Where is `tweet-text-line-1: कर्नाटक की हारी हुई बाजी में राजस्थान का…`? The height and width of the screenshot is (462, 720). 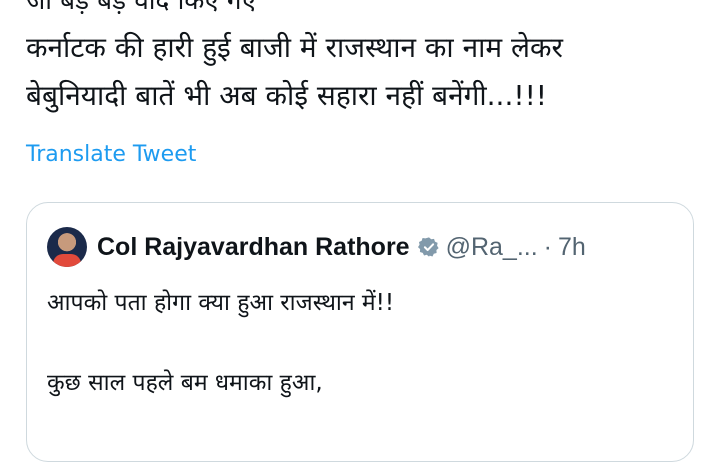 tweet-text-line-1: कर्नाटक की हारी हुई बाजी में राजस्थान का… is located at coordinates (294, 47).